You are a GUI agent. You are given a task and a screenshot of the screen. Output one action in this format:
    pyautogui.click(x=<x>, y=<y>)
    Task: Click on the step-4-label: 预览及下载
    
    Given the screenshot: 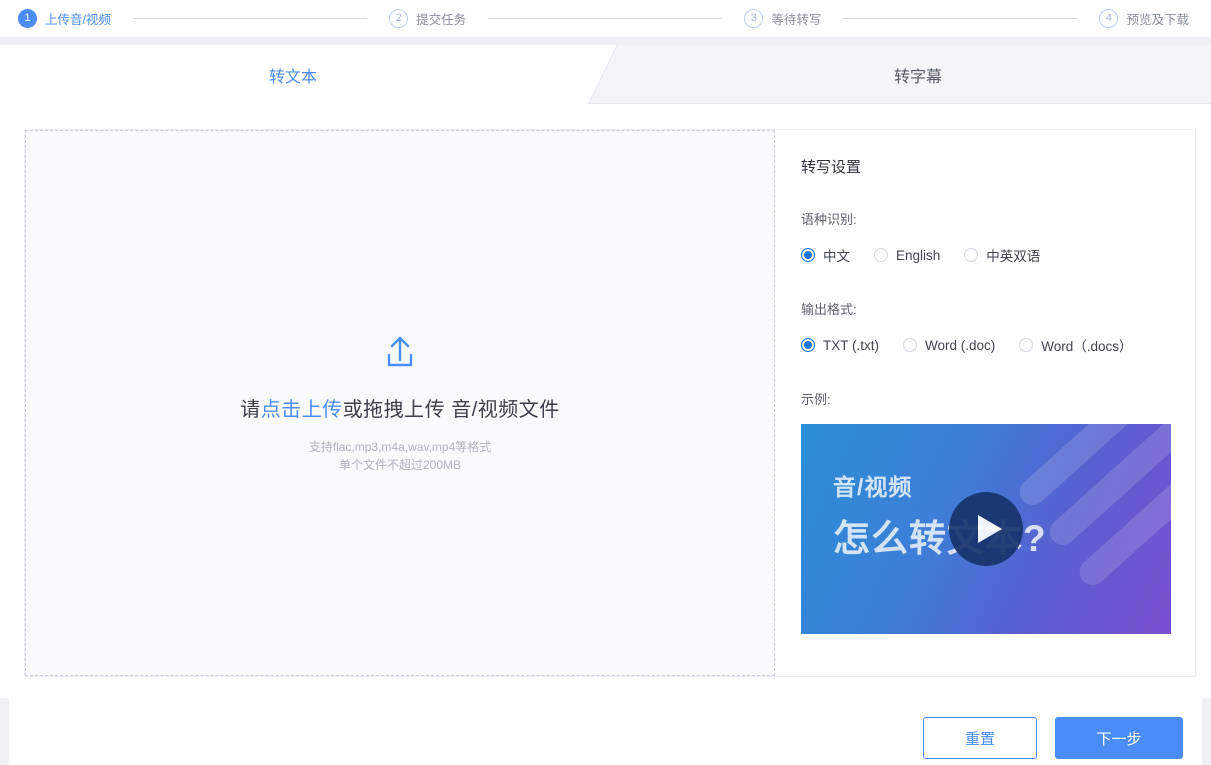 What is the action you would take?
    pyautogui.click(x=1157, y=20)
    